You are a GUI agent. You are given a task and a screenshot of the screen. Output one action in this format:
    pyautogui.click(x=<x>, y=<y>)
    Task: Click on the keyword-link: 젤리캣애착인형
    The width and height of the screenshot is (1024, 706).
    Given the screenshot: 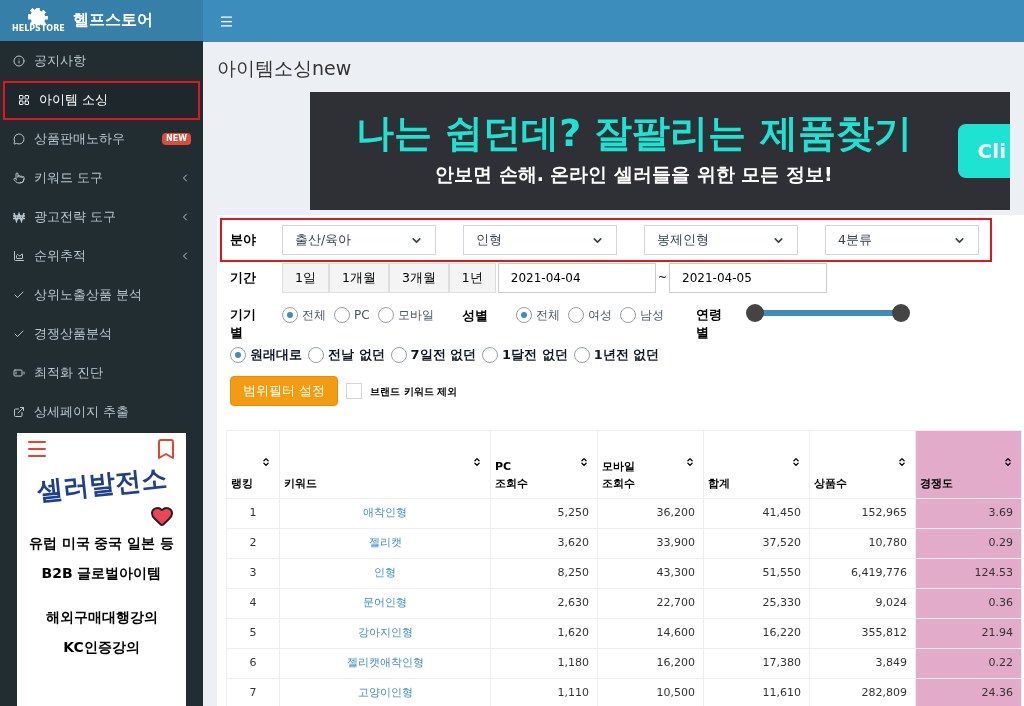 What is the action you would take?
    pyautogui.click(x=385, y=663)
    